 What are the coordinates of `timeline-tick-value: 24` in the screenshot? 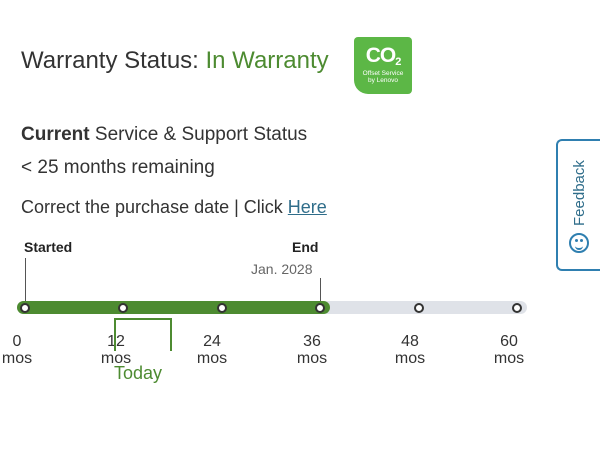 It's located at (212, 341).